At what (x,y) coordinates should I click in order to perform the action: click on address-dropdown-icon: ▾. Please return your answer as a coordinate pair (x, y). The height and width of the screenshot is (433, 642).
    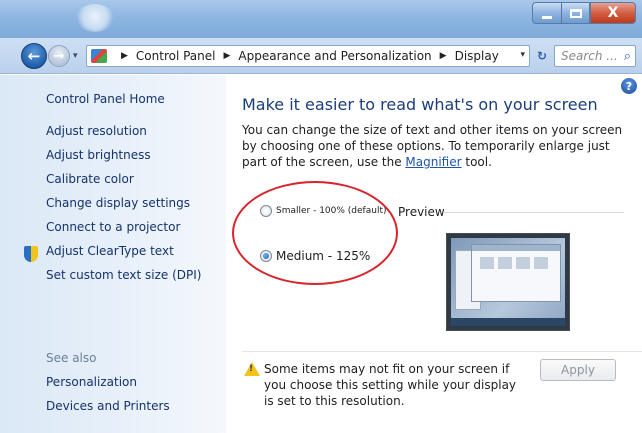
    Looking at the image, I should click on (522, 55).